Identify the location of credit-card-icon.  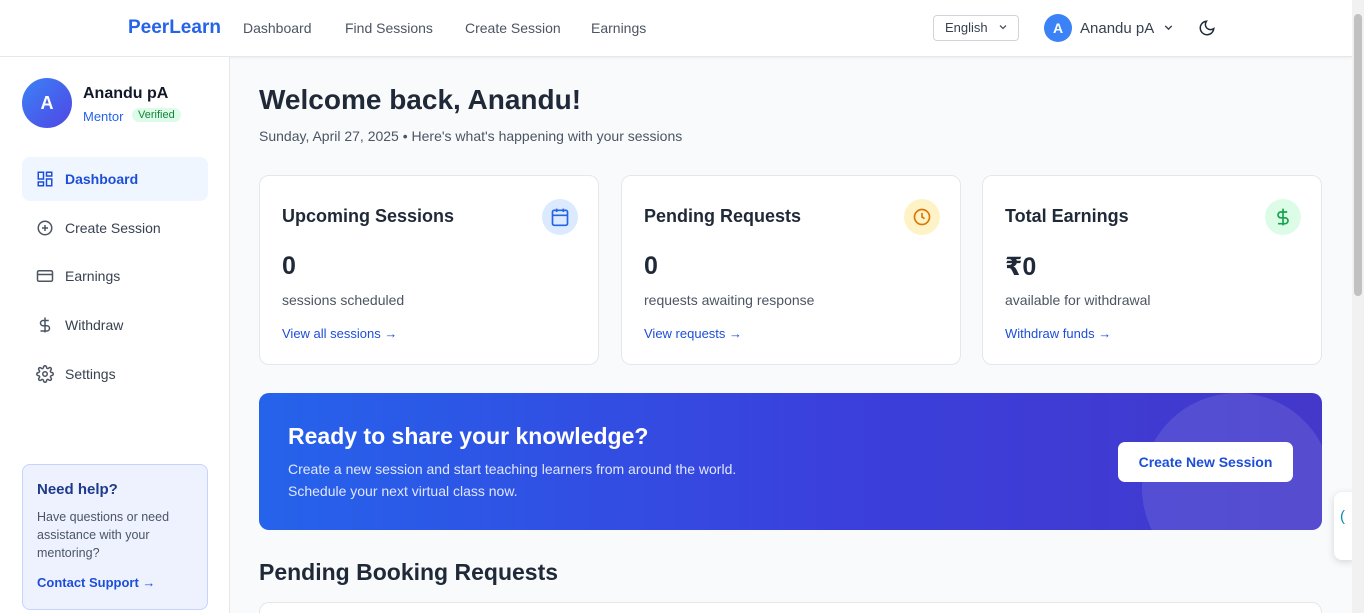
(45, 276).